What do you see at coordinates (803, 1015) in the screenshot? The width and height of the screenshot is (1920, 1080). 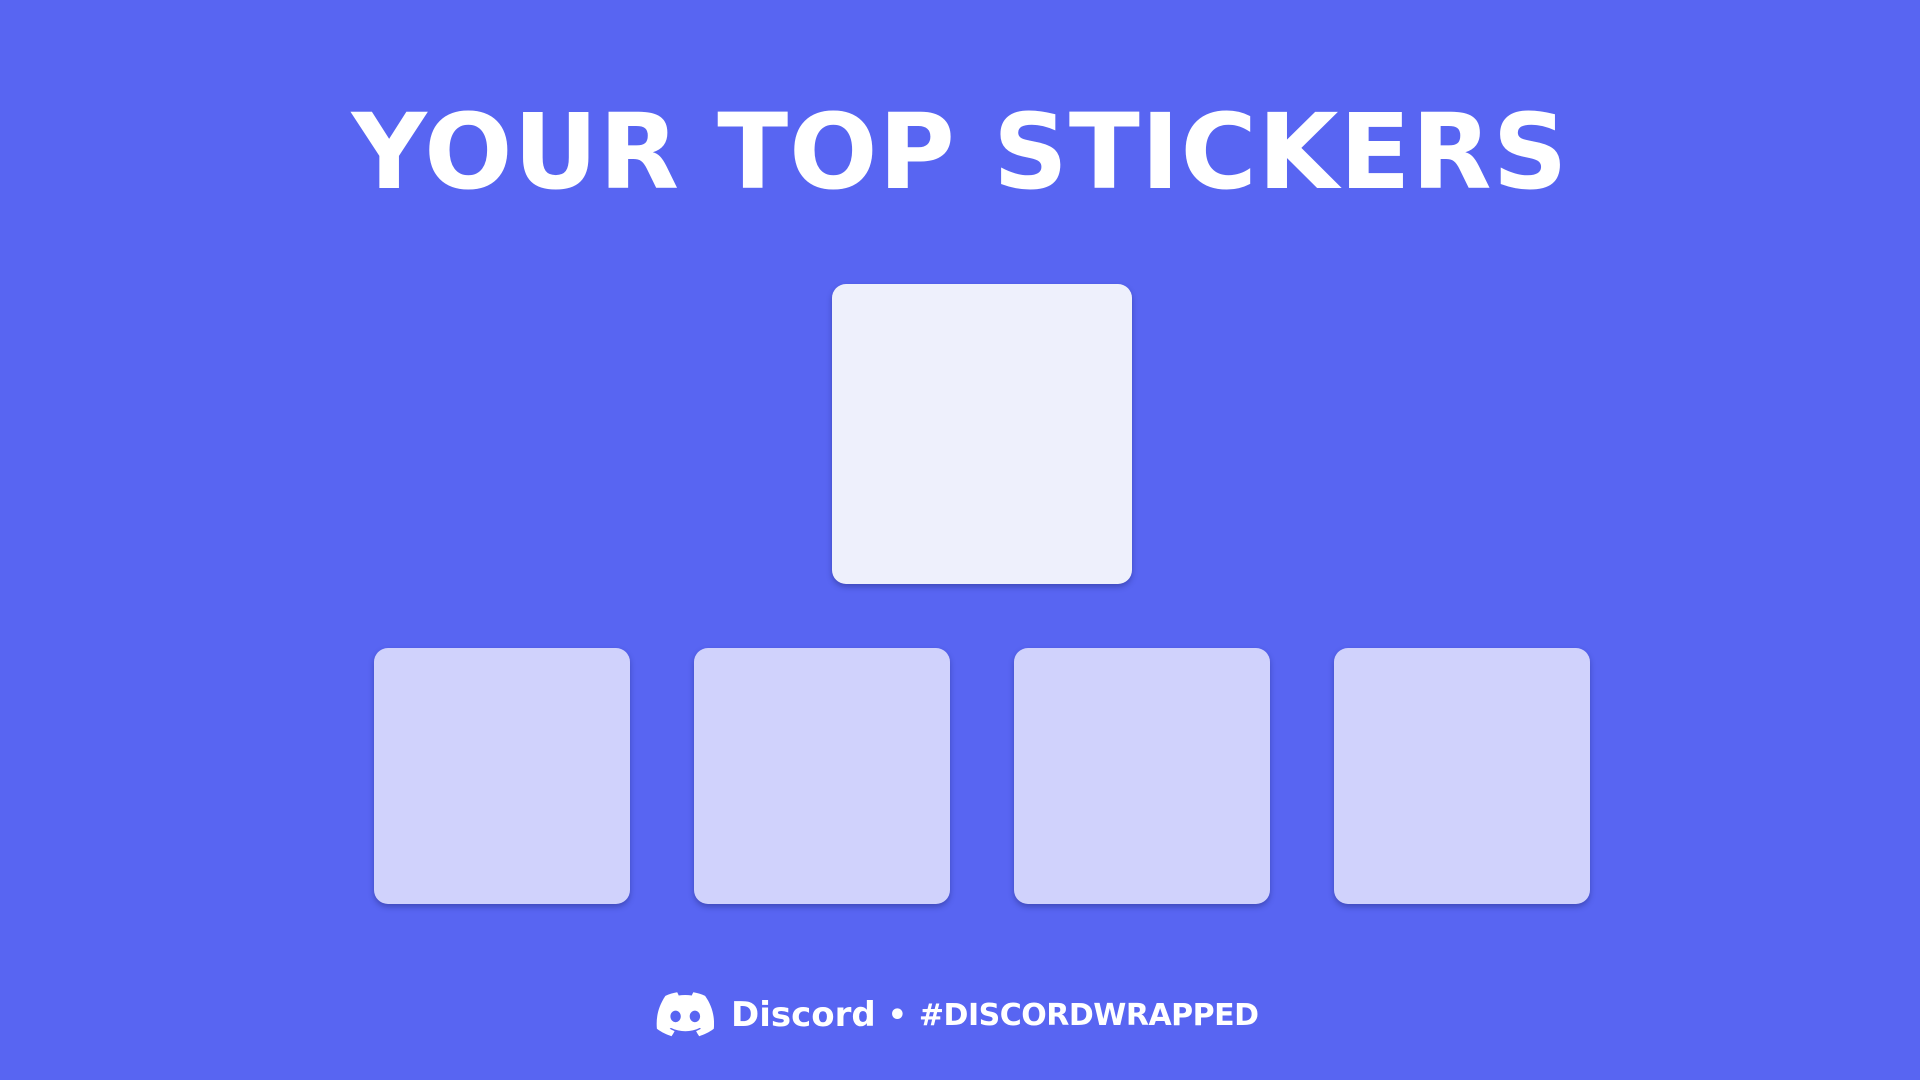 I see `brand-name: Discord` at bounding box center [803, 1015].